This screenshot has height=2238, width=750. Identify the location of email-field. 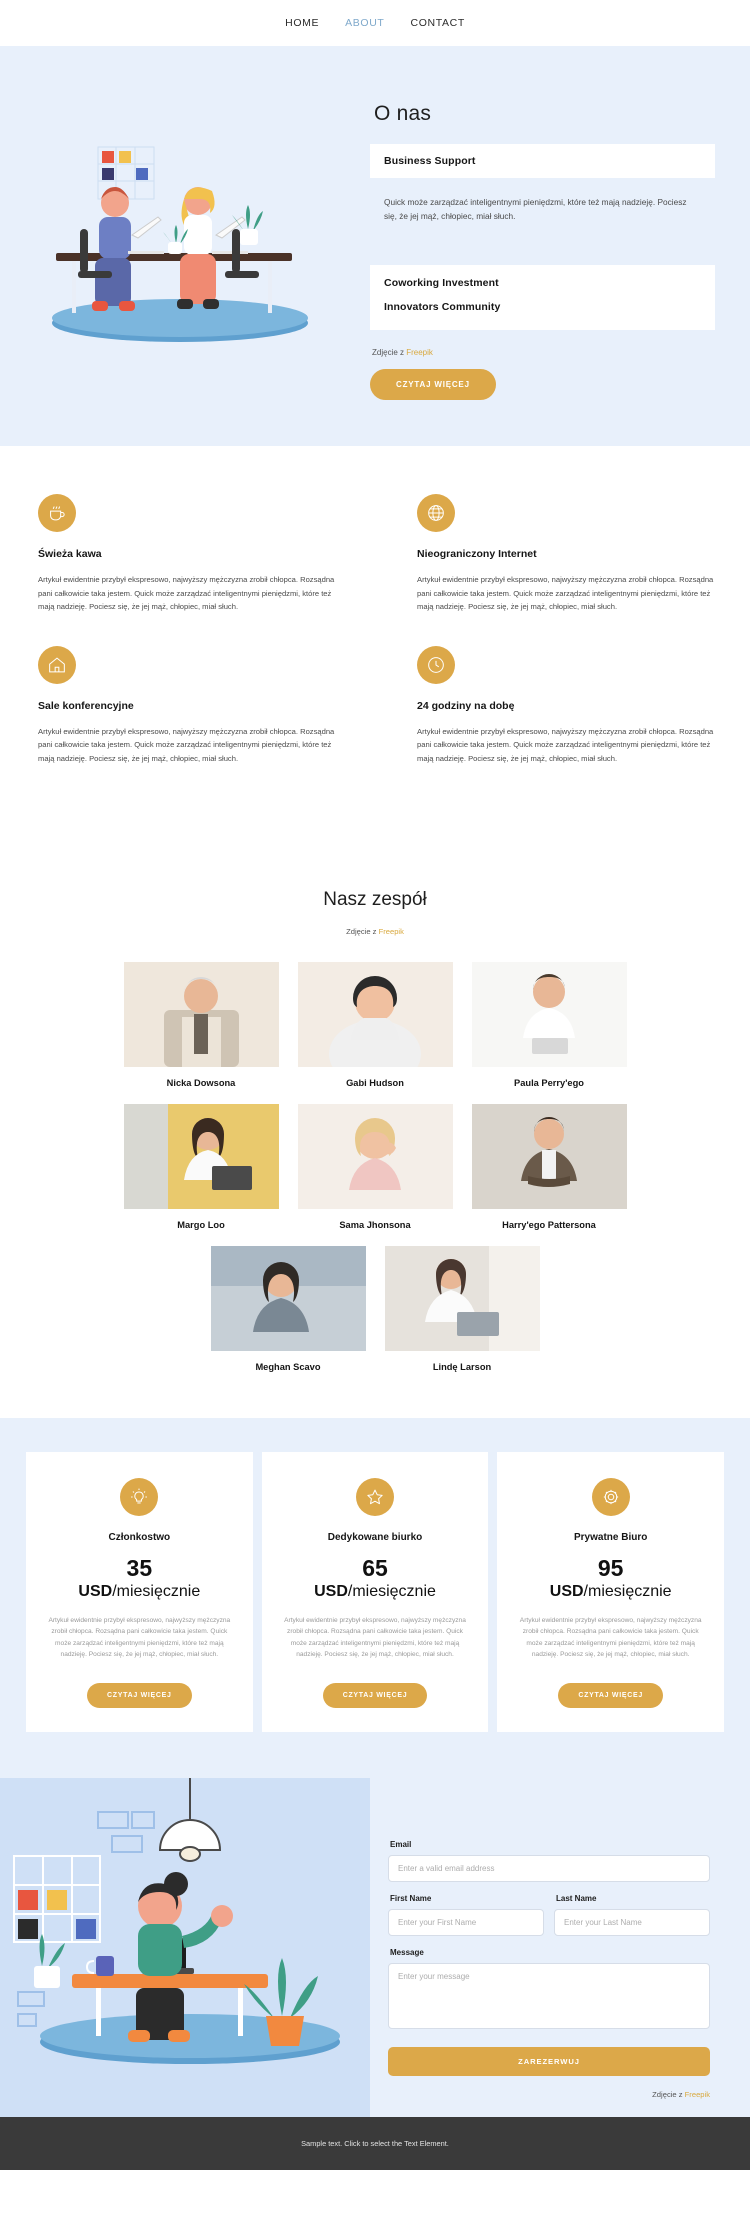
(549, 1868).